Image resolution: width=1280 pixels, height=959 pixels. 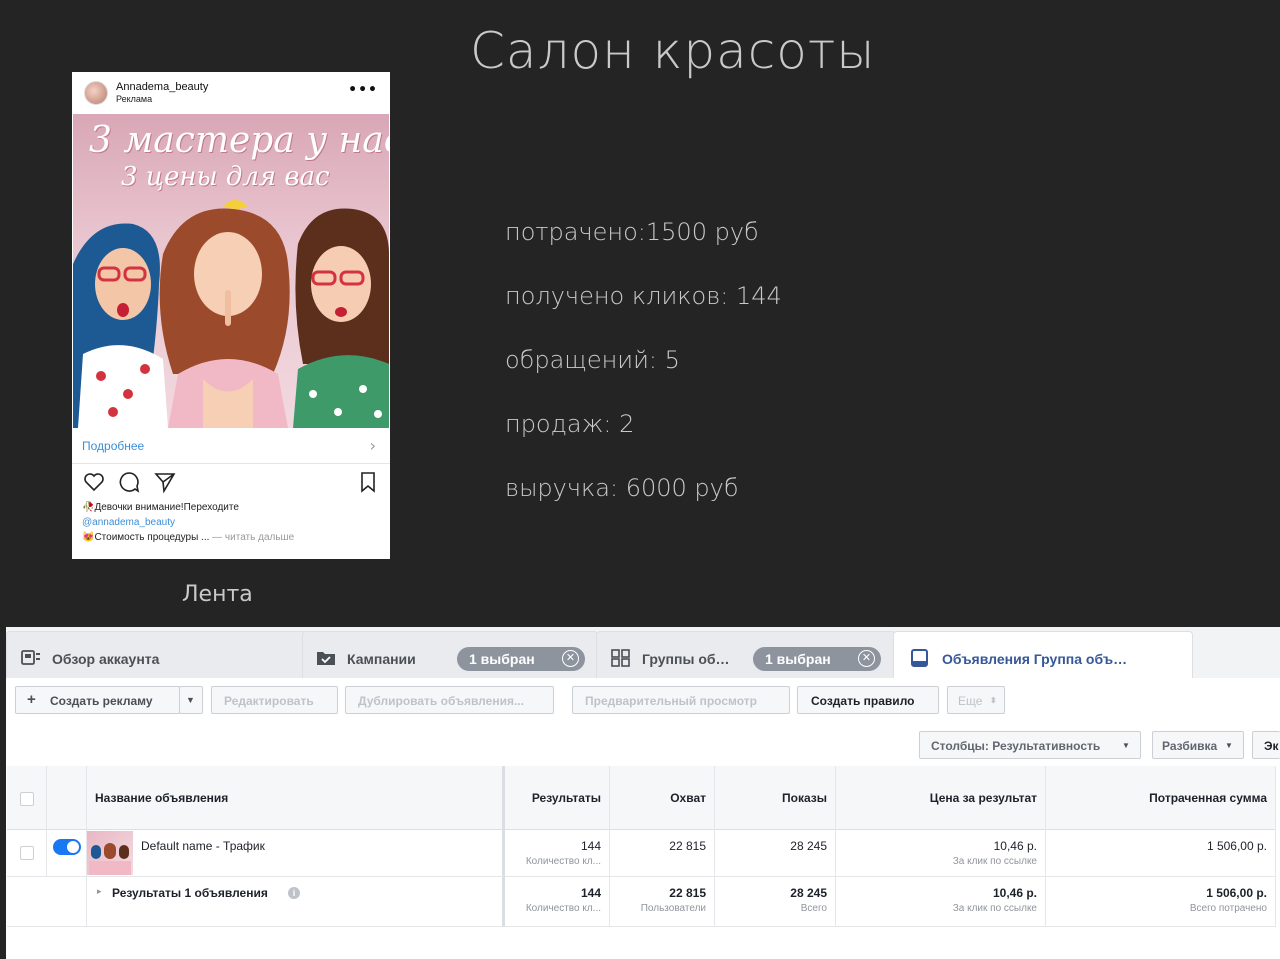 I want to click on like-heart-icon, so click(x=94, y=482).